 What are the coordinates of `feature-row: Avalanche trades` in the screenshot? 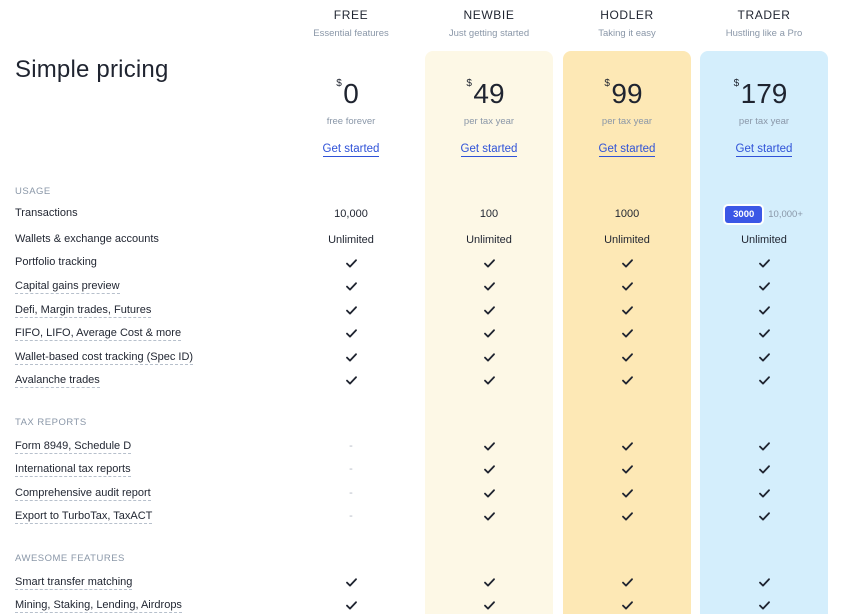 It's located at (421, 380).